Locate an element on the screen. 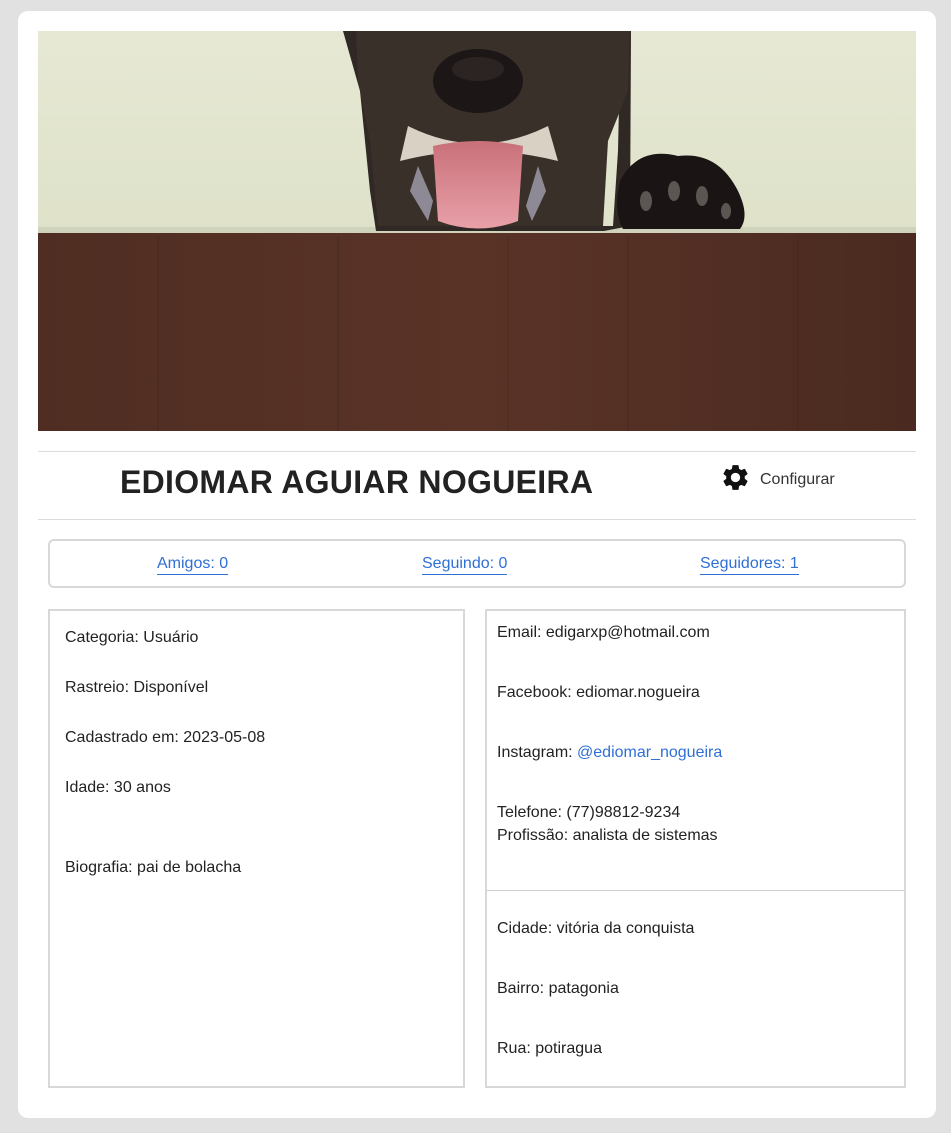 The height and width of the screenshot is (1133, 951). registered-field: Cadastrado em: 2023-05-08 is located at coordinates (165, 737).